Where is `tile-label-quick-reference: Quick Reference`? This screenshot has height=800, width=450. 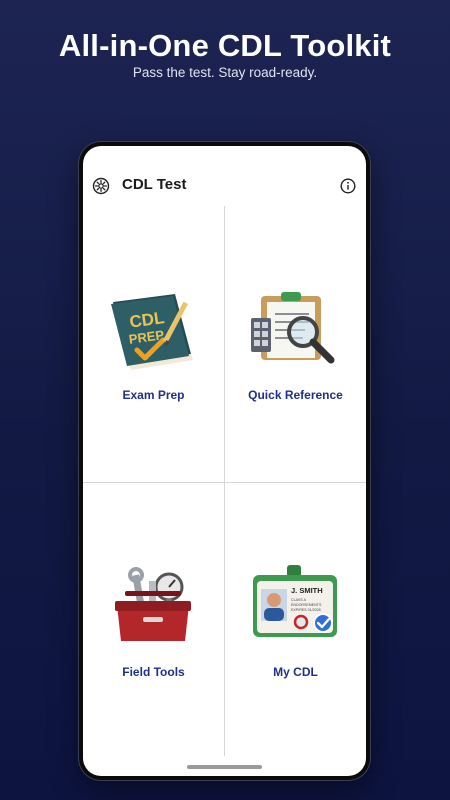
tile-label-quick-reference: Quick Reference is located at coordinates (295, 395).